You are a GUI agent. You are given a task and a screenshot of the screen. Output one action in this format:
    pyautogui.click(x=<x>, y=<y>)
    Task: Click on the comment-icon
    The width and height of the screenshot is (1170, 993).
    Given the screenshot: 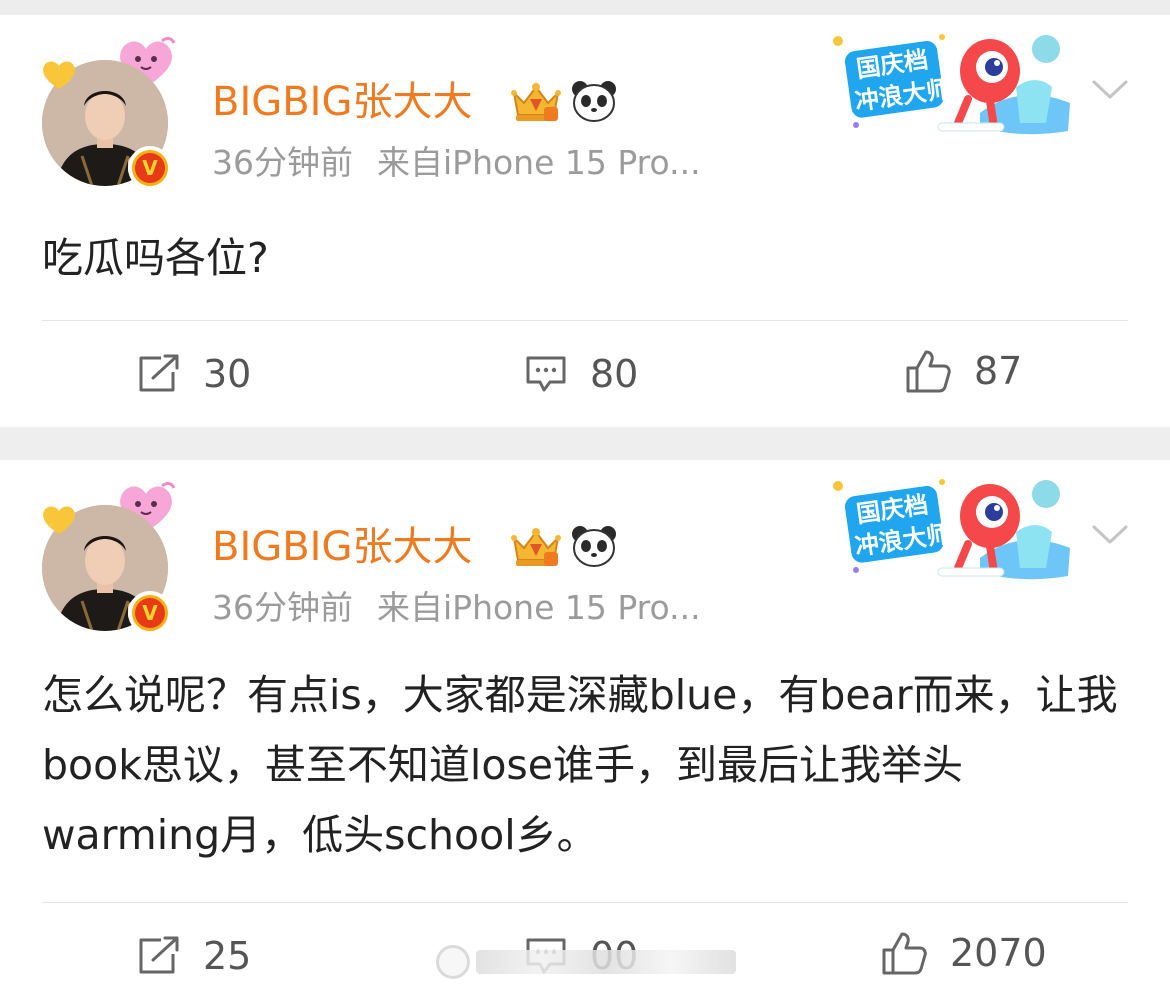 What is the action you would take?
    pyautogui.click(x=546, y=374)
    